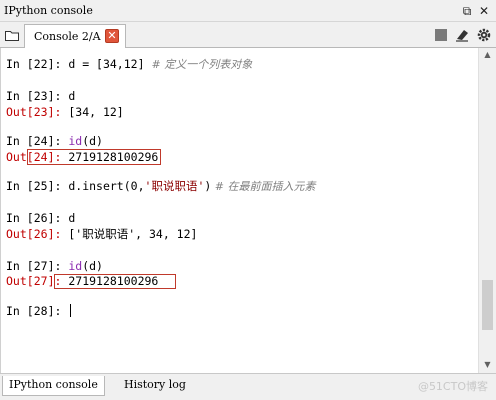  What do you see at coordinates (155, 386) in the screenshot?
I see `tab-history-log: History log` at bounding box center [155, 386].